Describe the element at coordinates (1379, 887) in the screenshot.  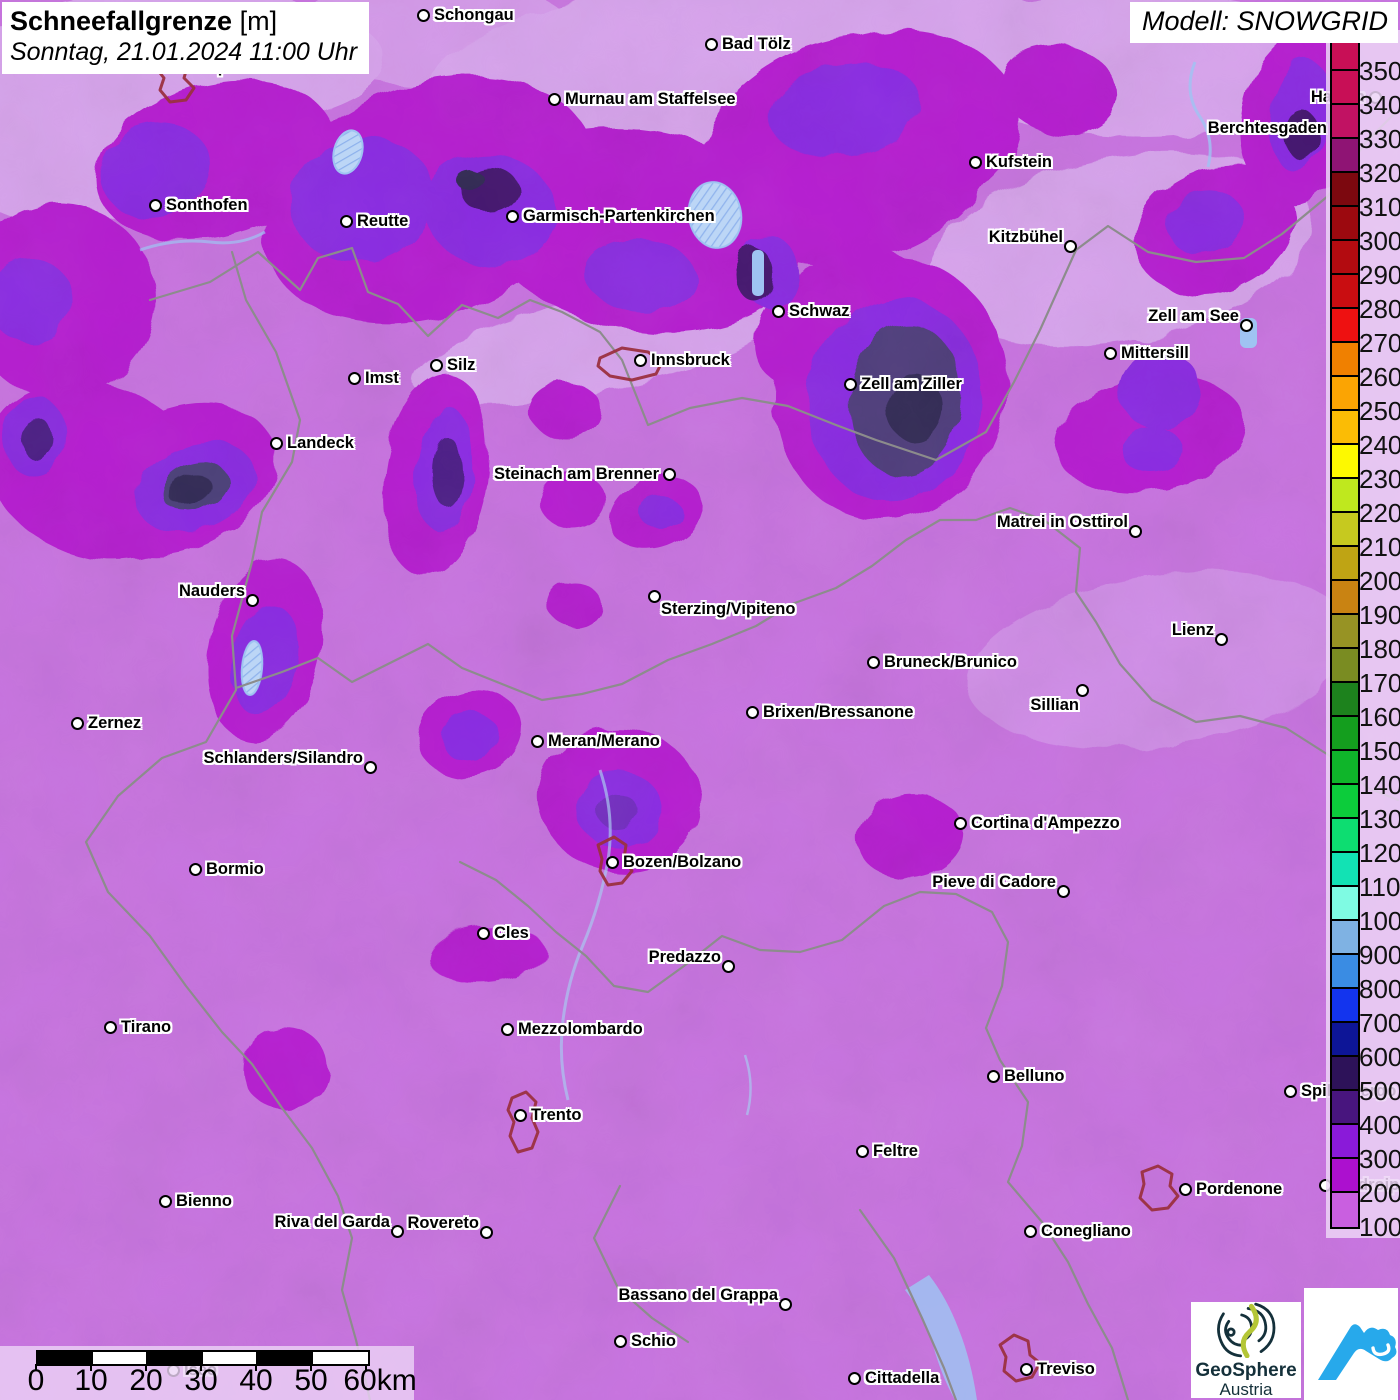
I see `legend-value-1100: 1100` at that location.